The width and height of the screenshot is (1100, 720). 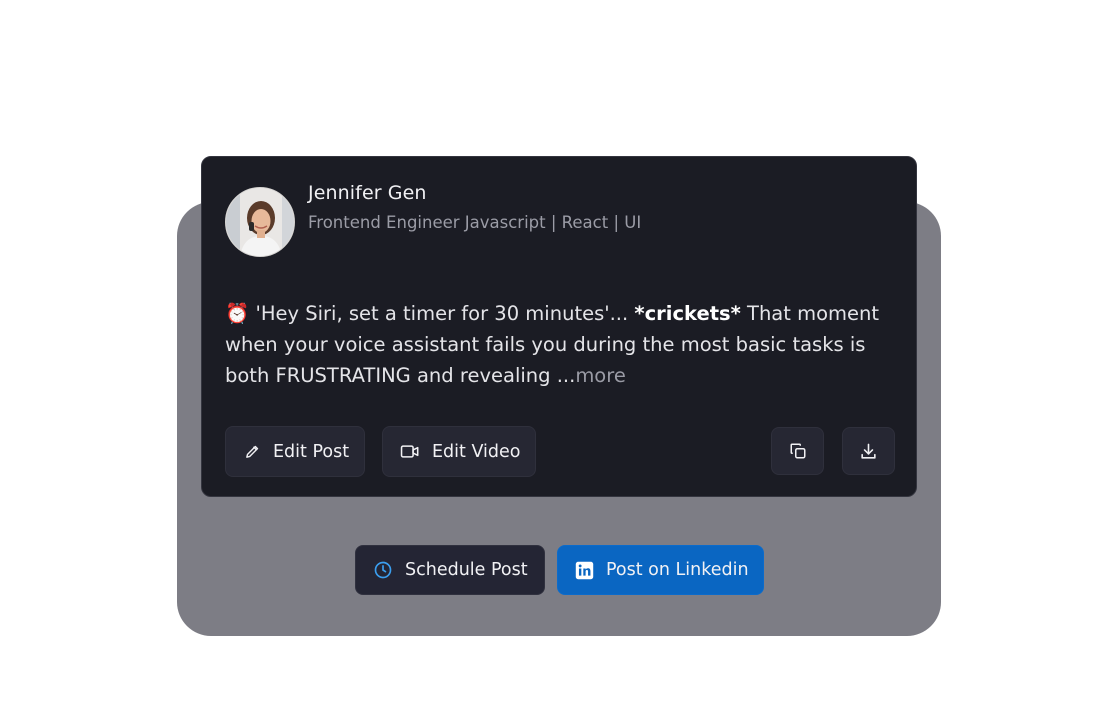 What do you see at coordinates (600, 375) in the screenshot?
I see `see-more-link: more` at bounding box center [600, 375].